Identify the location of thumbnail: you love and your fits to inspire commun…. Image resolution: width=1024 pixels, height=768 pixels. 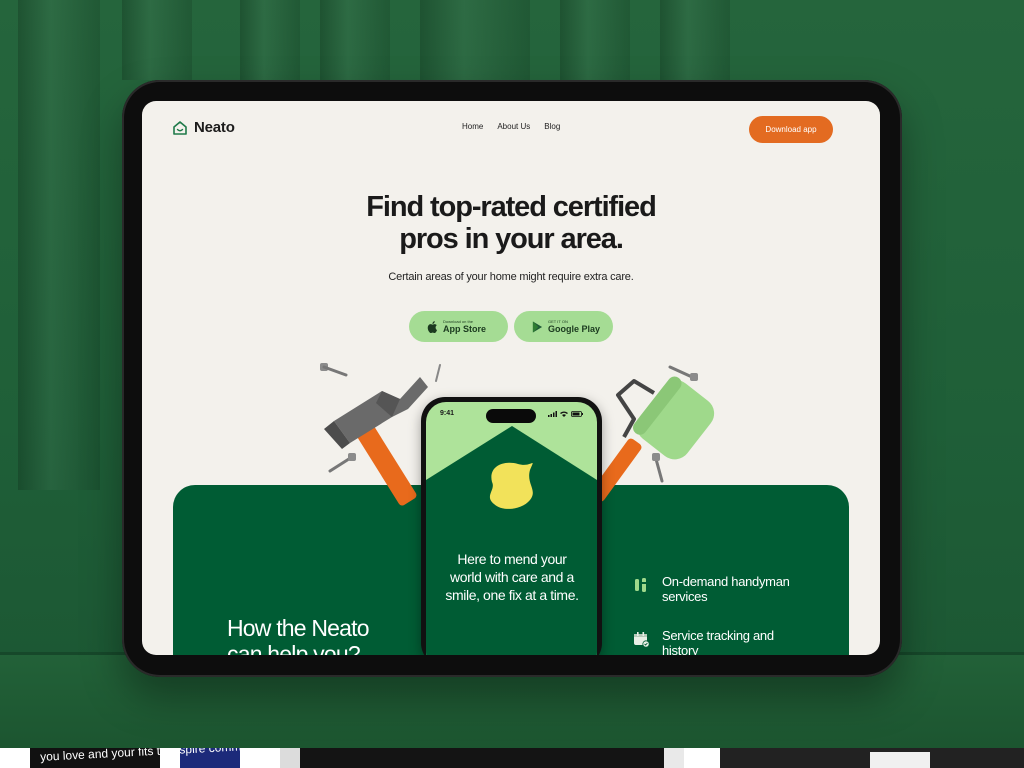
(140, 758).